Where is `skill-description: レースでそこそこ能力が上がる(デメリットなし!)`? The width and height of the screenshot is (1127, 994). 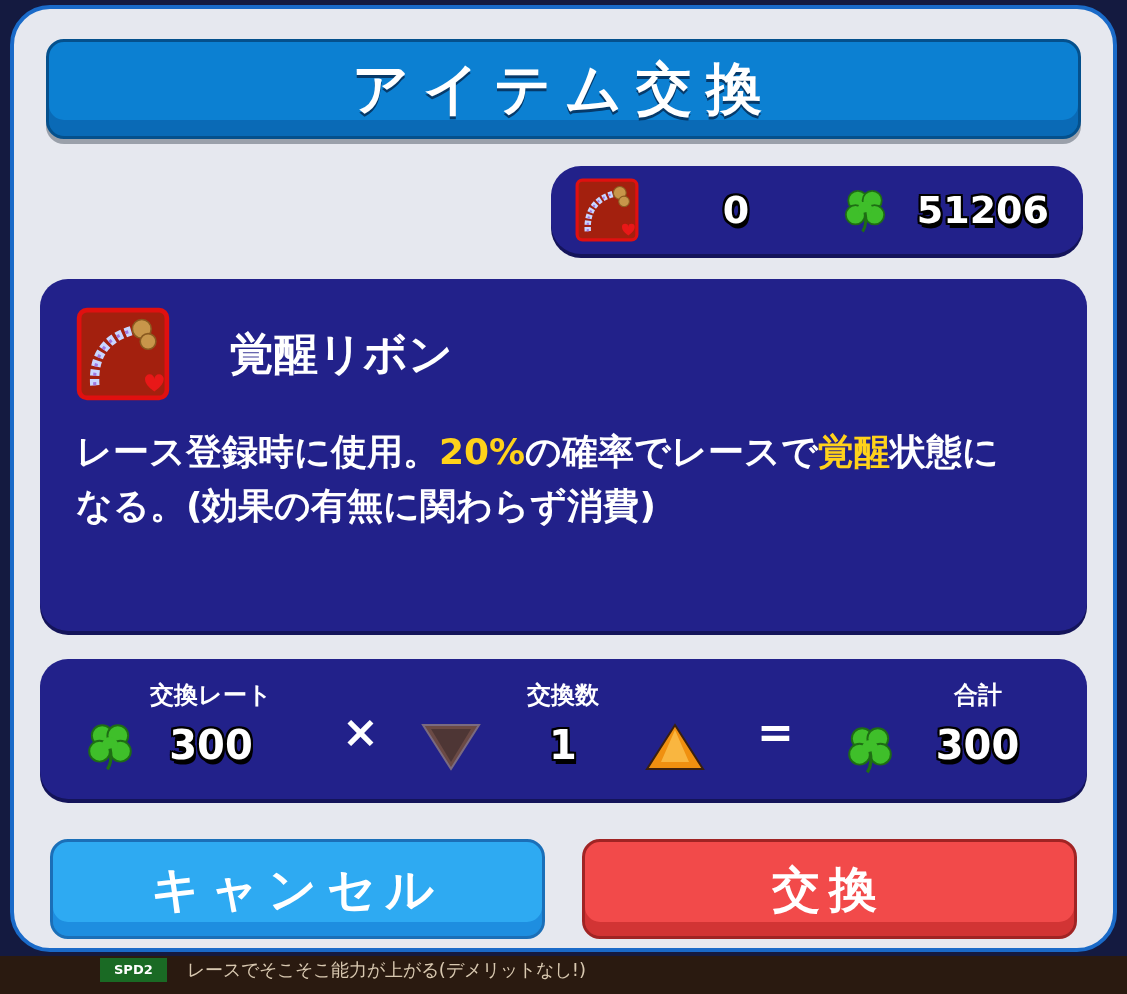 skill-description: レースでそこそこ能力が上がる(デメリットなし!) is located at coordinates (386, 970).